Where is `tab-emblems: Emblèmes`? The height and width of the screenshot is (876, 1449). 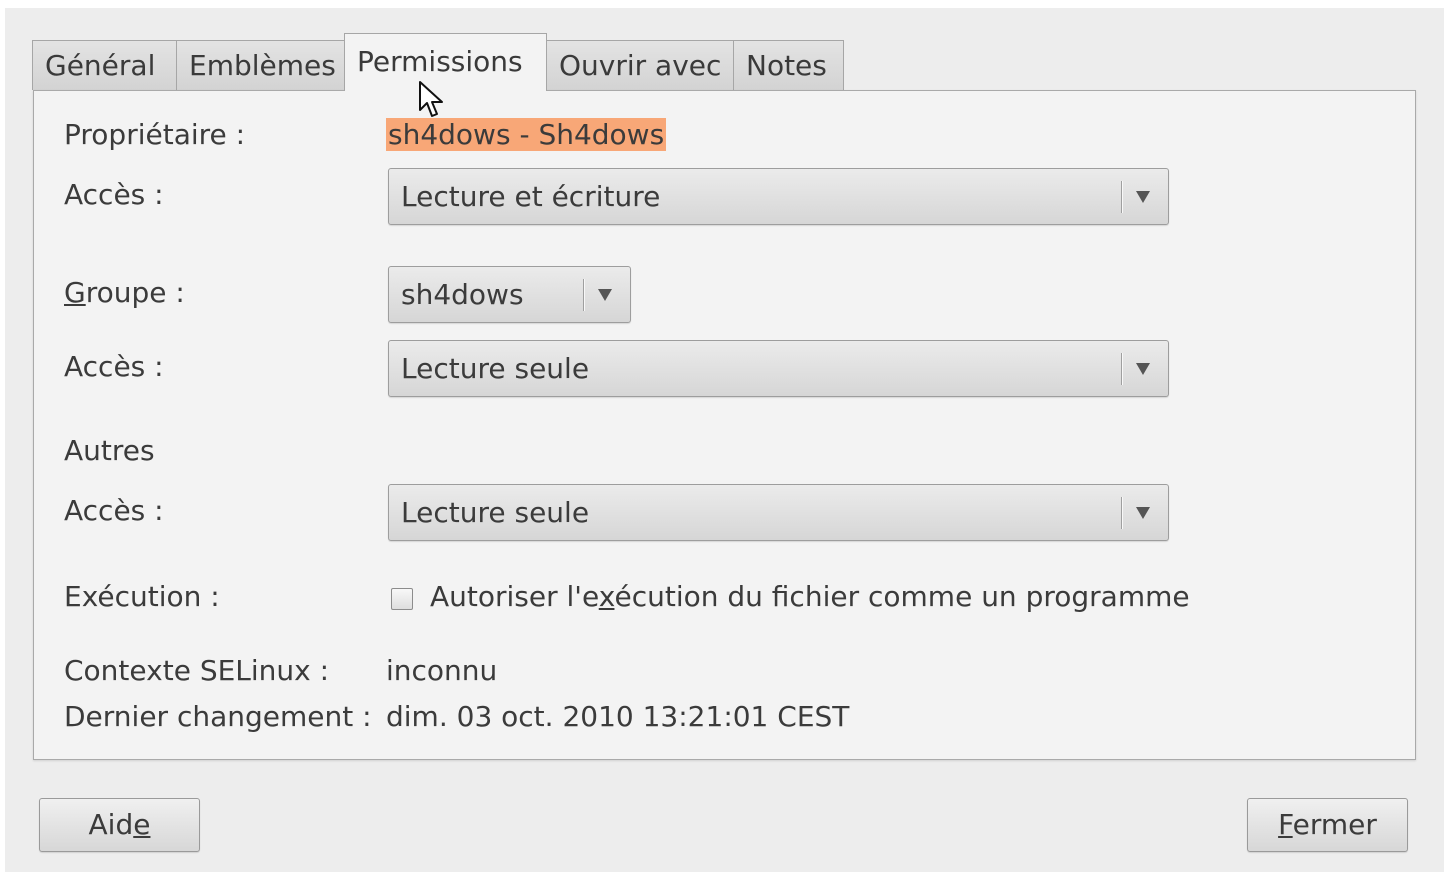
tab-emblems: Emblèmes is located at coordinates (261, 65).